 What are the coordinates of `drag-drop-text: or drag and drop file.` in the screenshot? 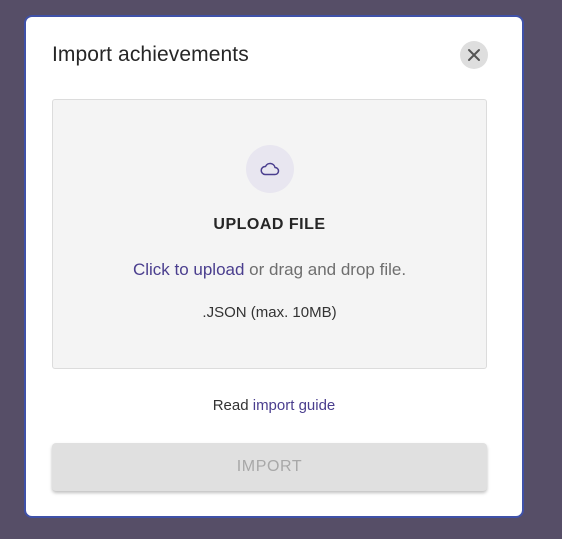 It's located at (325, 269).